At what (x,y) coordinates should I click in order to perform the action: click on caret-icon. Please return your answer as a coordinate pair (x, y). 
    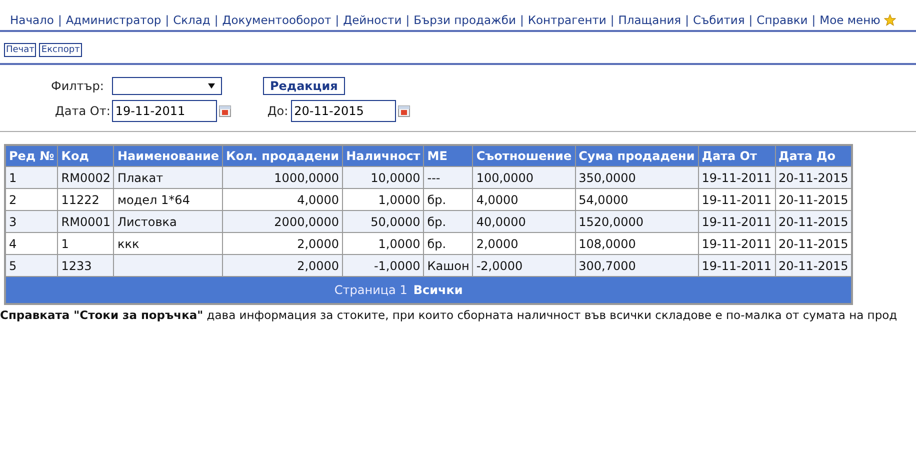
    Looking at the image, I should click on (211, 85).